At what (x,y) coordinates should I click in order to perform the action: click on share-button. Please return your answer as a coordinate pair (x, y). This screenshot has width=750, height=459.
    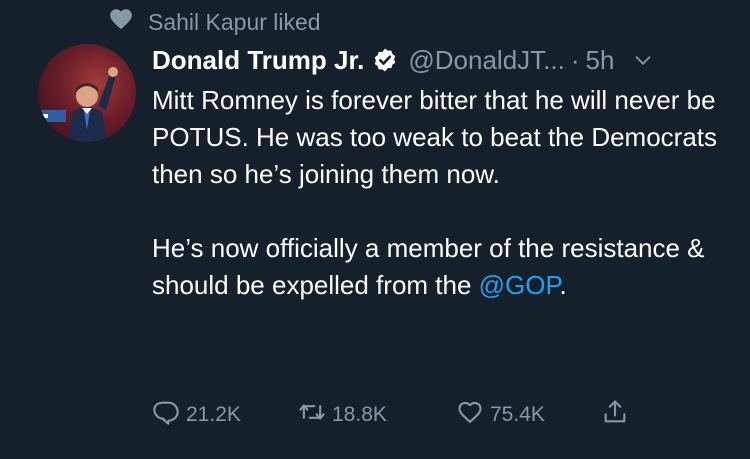
    Looking at the image, I should click on (615, 415).